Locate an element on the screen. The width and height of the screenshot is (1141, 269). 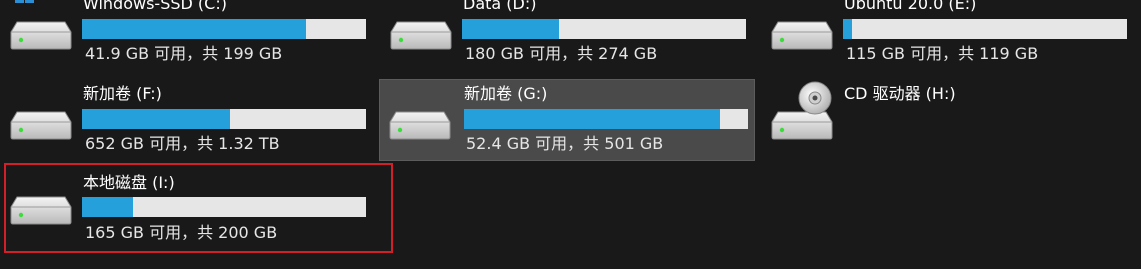
drive-tile-i: 本地磁盘 (I:) 165 GB 可用，共 200 GB is located at coordinates (198, 208).